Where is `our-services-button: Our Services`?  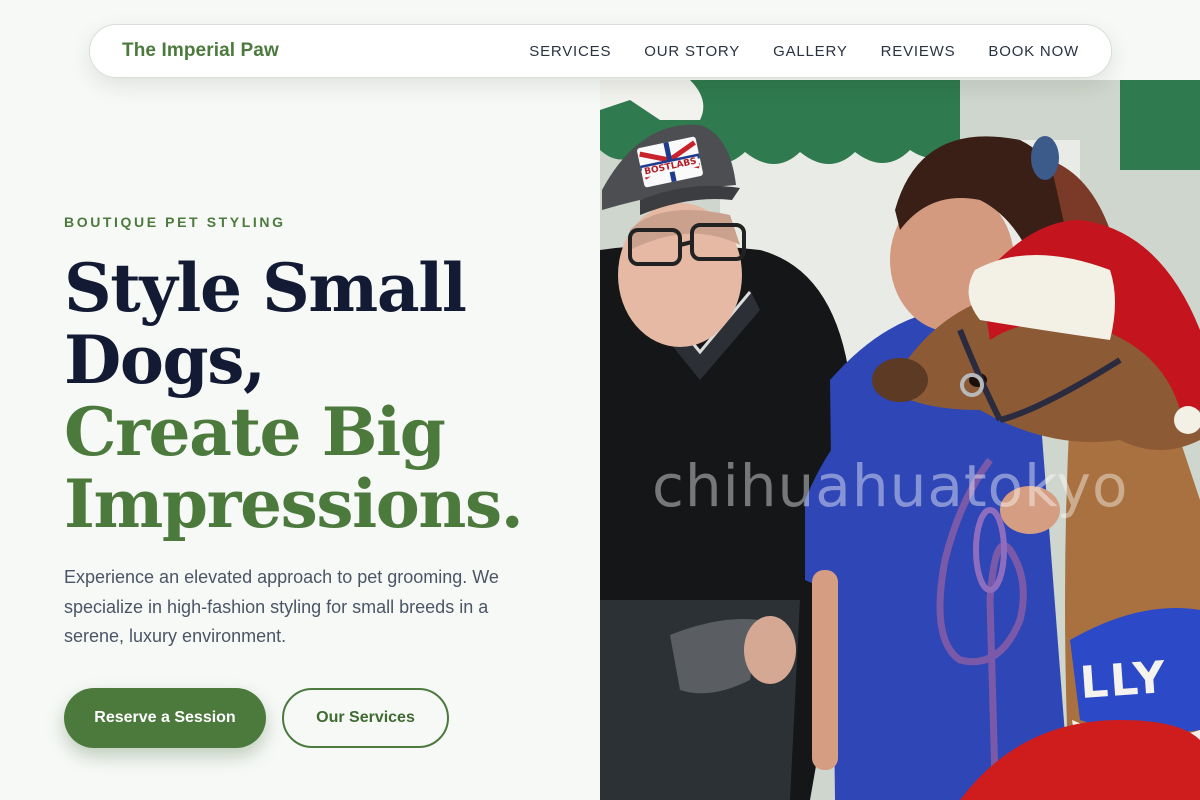
our-services-button: Our Services is located at coordinates (365, 718).